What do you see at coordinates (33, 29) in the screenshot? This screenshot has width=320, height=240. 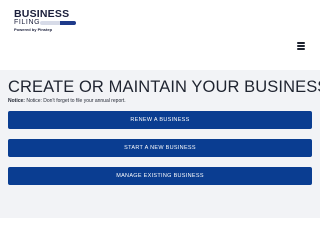 I see `logo-tagline: Powered by Pinstep` at bounding box center [33, 29].